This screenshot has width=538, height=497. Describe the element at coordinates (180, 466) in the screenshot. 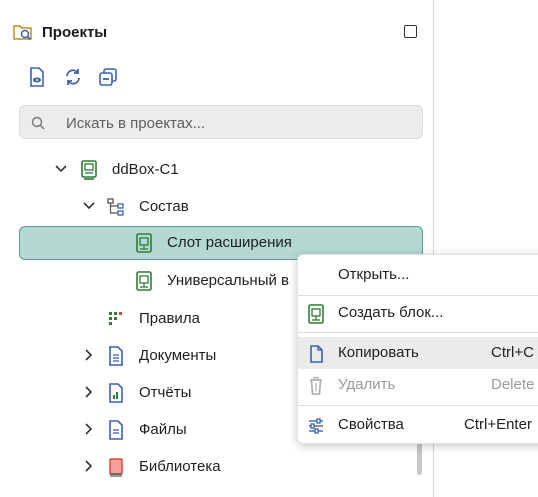

I see `tree-item-label: Библиотека` at that location.